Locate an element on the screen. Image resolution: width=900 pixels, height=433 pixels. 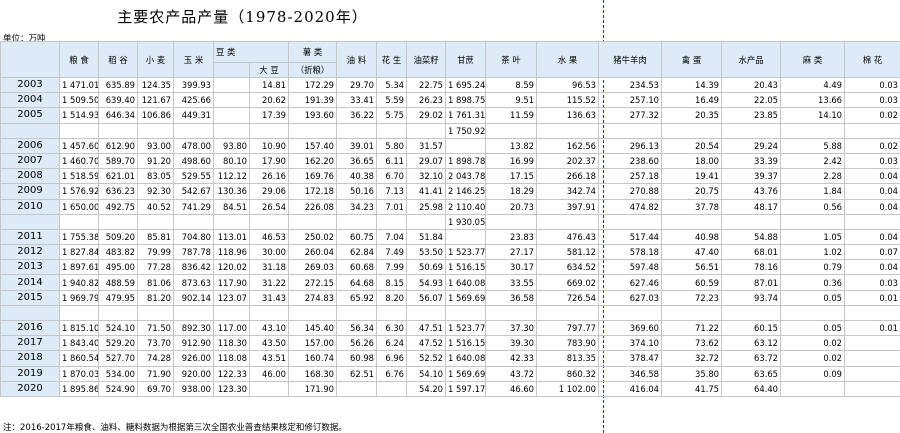
value-cell: 123.07 is located at coordinates (231, 297).